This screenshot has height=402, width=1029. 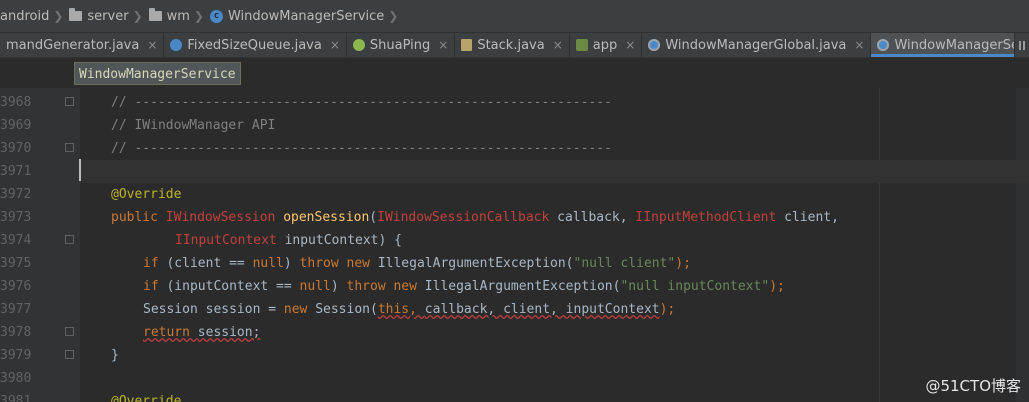 I want to click on code-line: 3974 IInputContext inputContext) {, so click(x=514, y=240).